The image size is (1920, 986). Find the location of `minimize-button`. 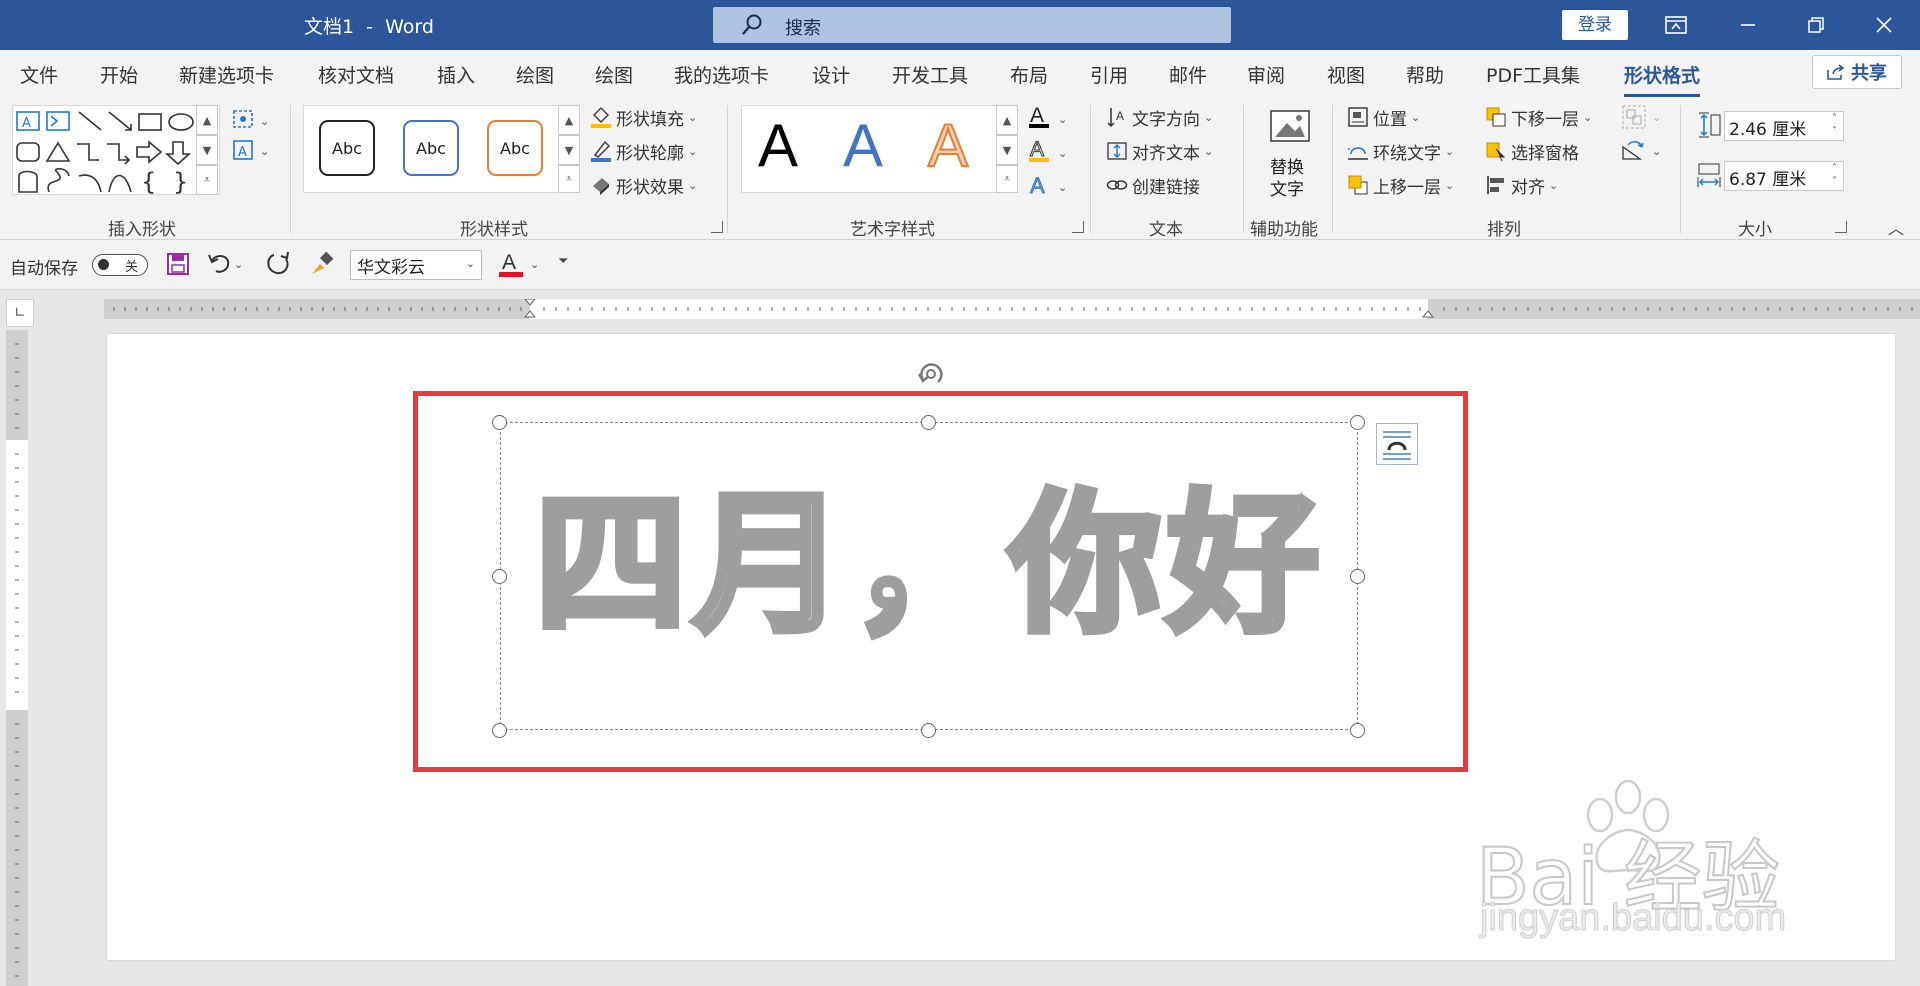

minimize-button is located at coordinates (1748, 25).